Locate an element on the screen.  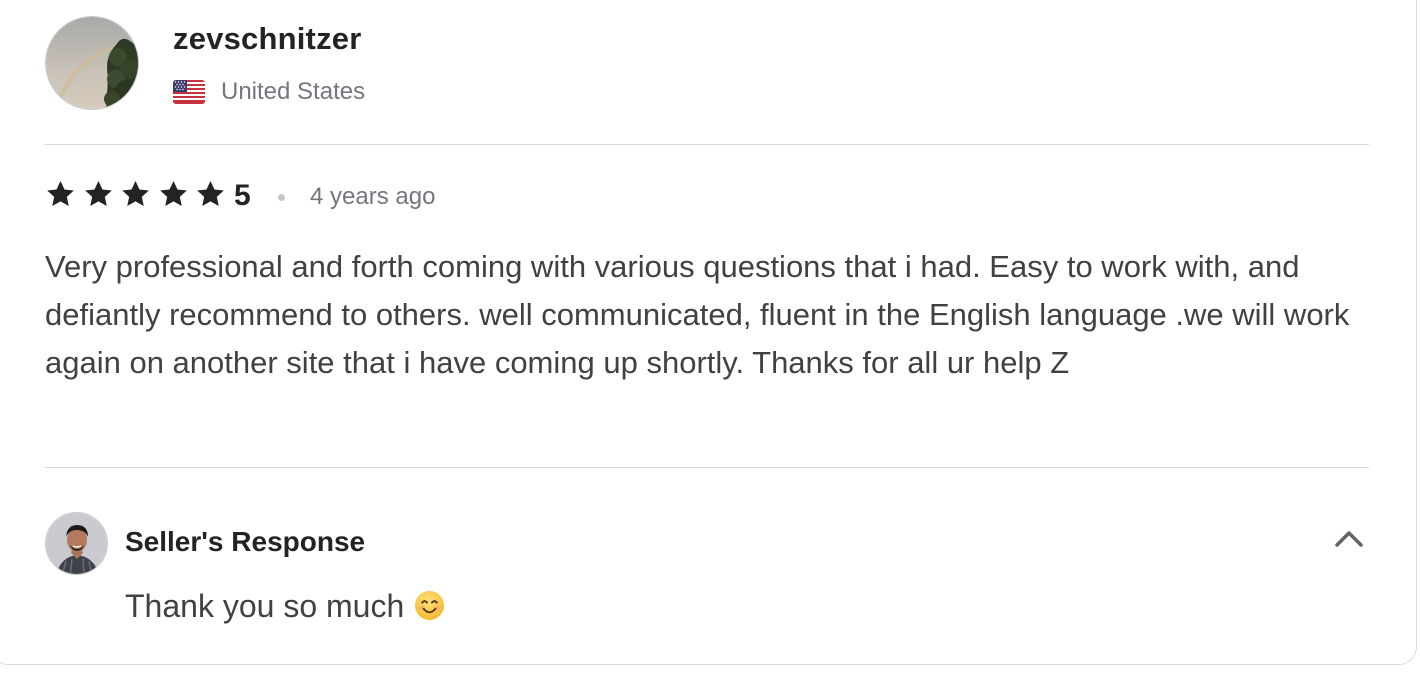
seller-response-title: Seller's Response is located at coordinates (245, 541).